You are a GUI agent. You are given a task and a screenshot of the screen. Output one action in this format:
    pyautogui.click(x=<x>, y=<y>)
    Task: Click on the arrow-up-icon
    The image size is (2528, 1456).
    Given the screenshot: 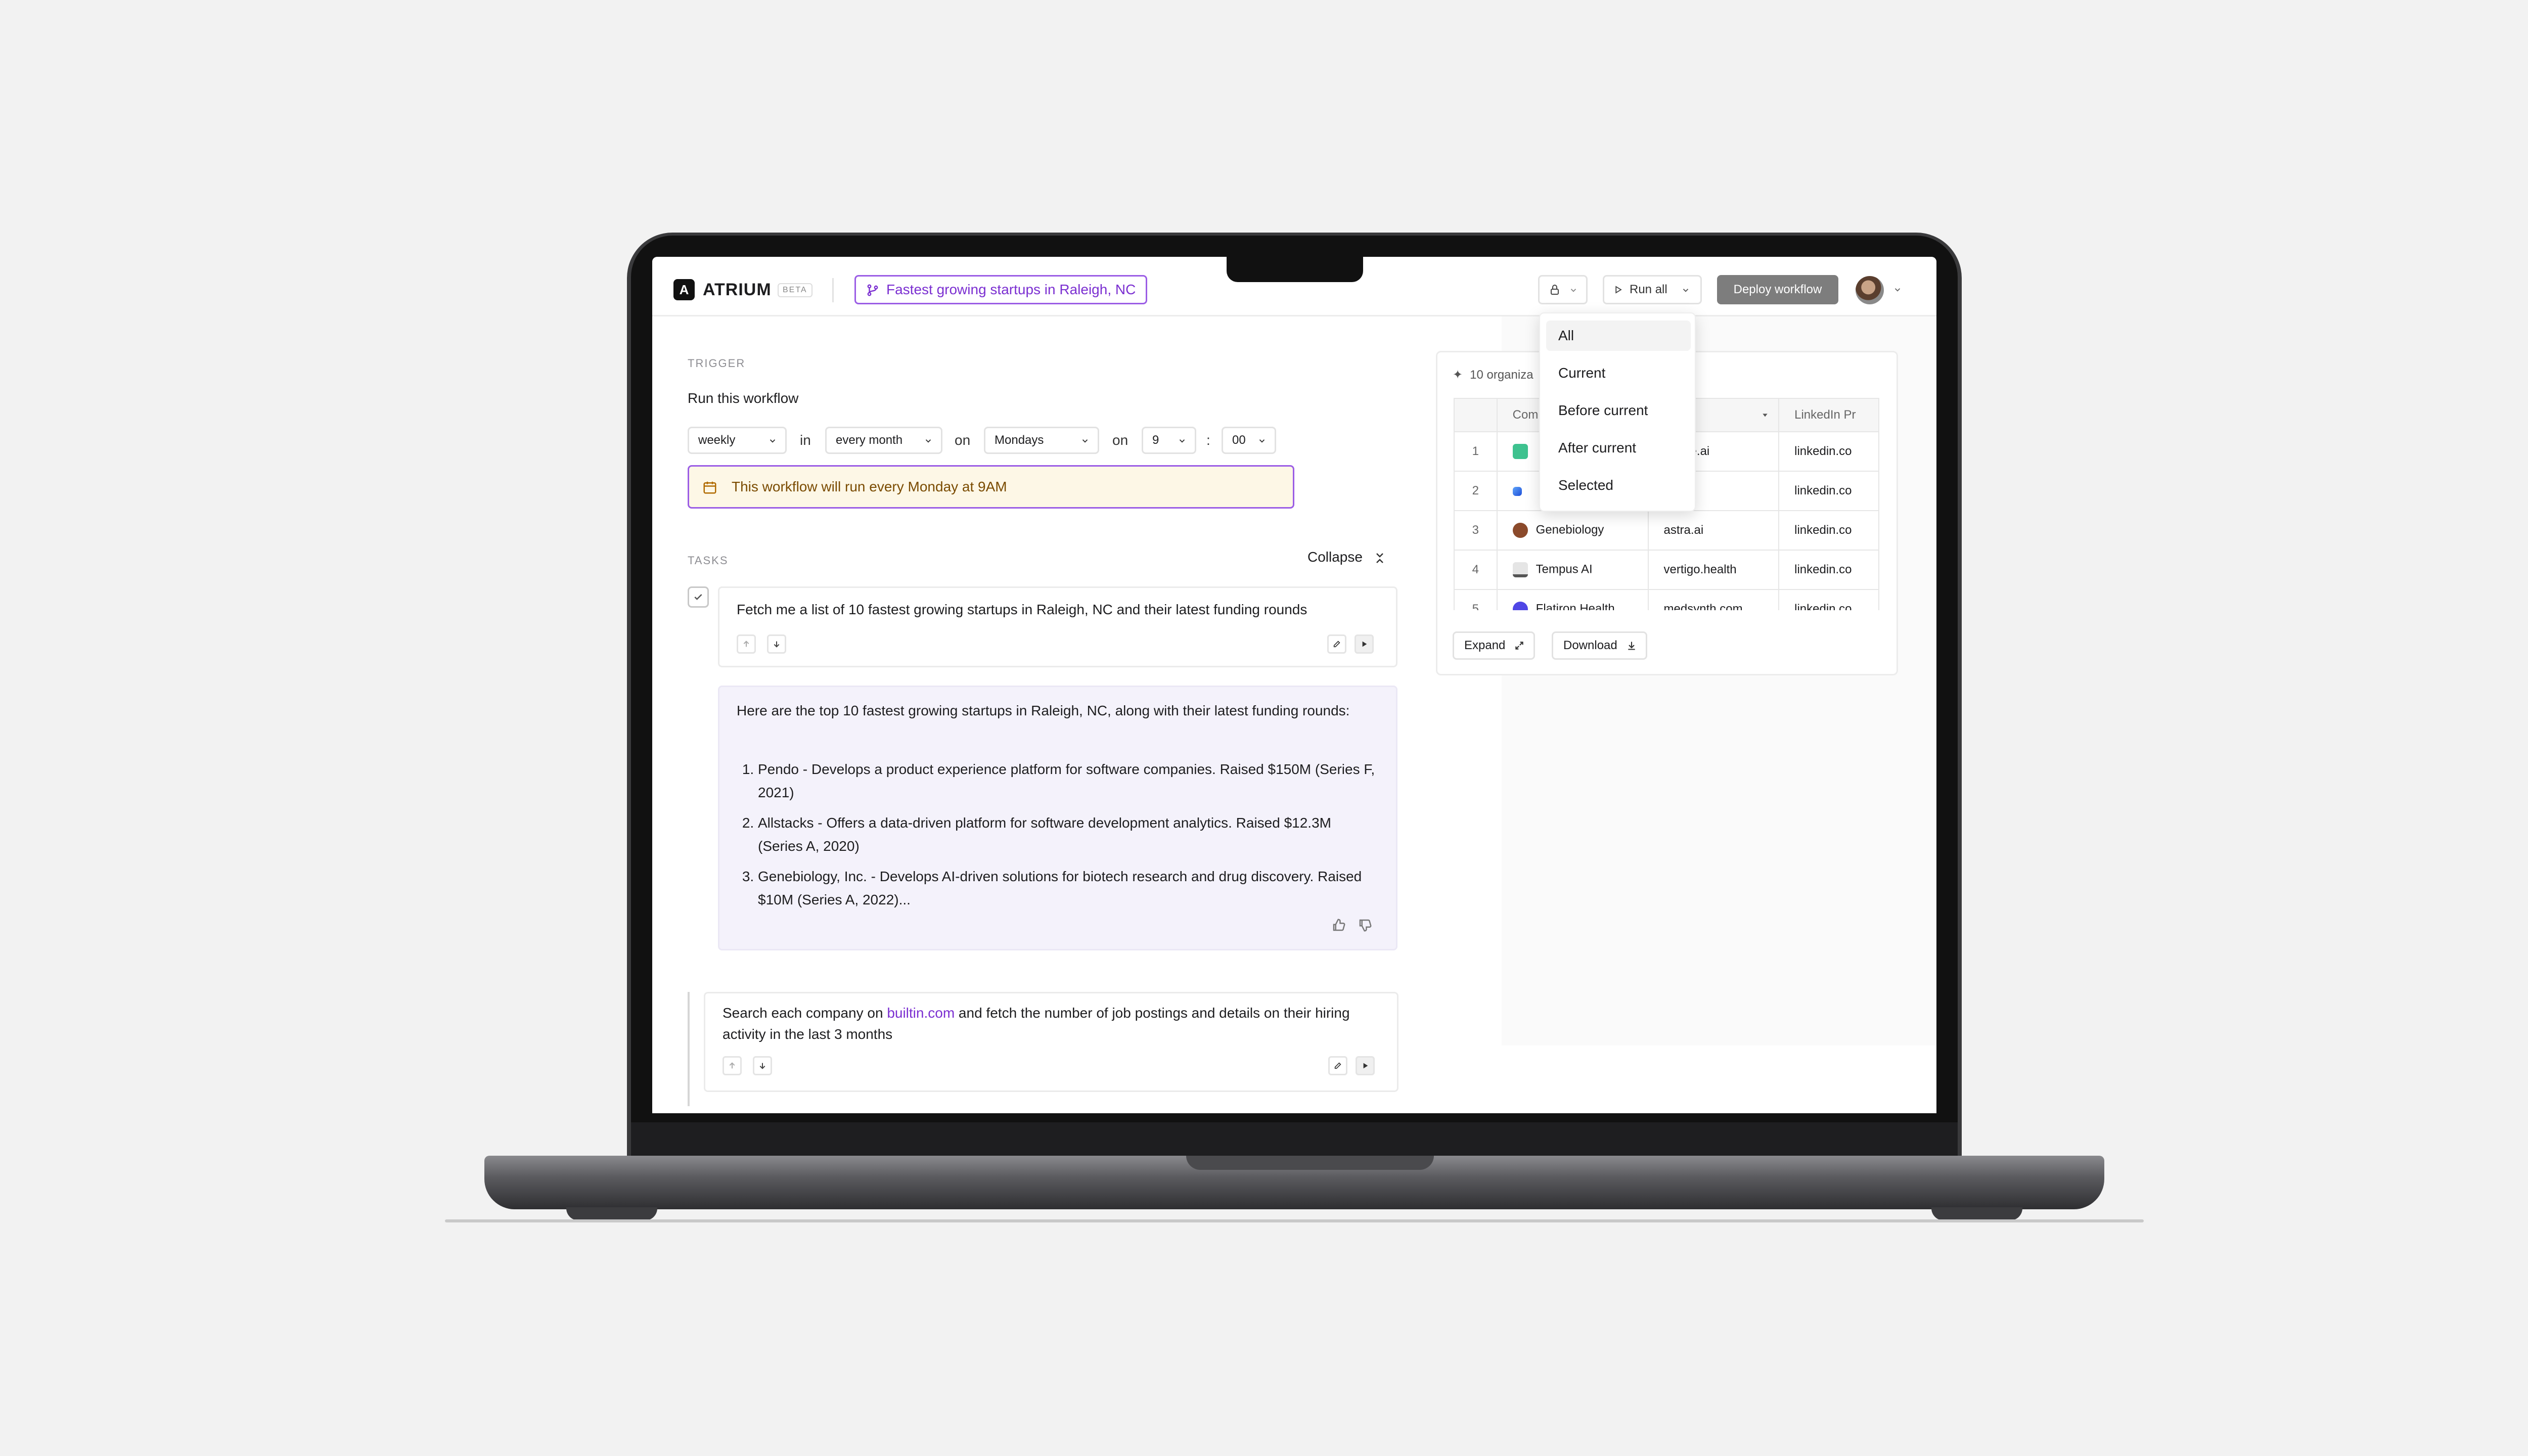 What is the action you would take?
    pyautogui.click(x=746, y=644)
    